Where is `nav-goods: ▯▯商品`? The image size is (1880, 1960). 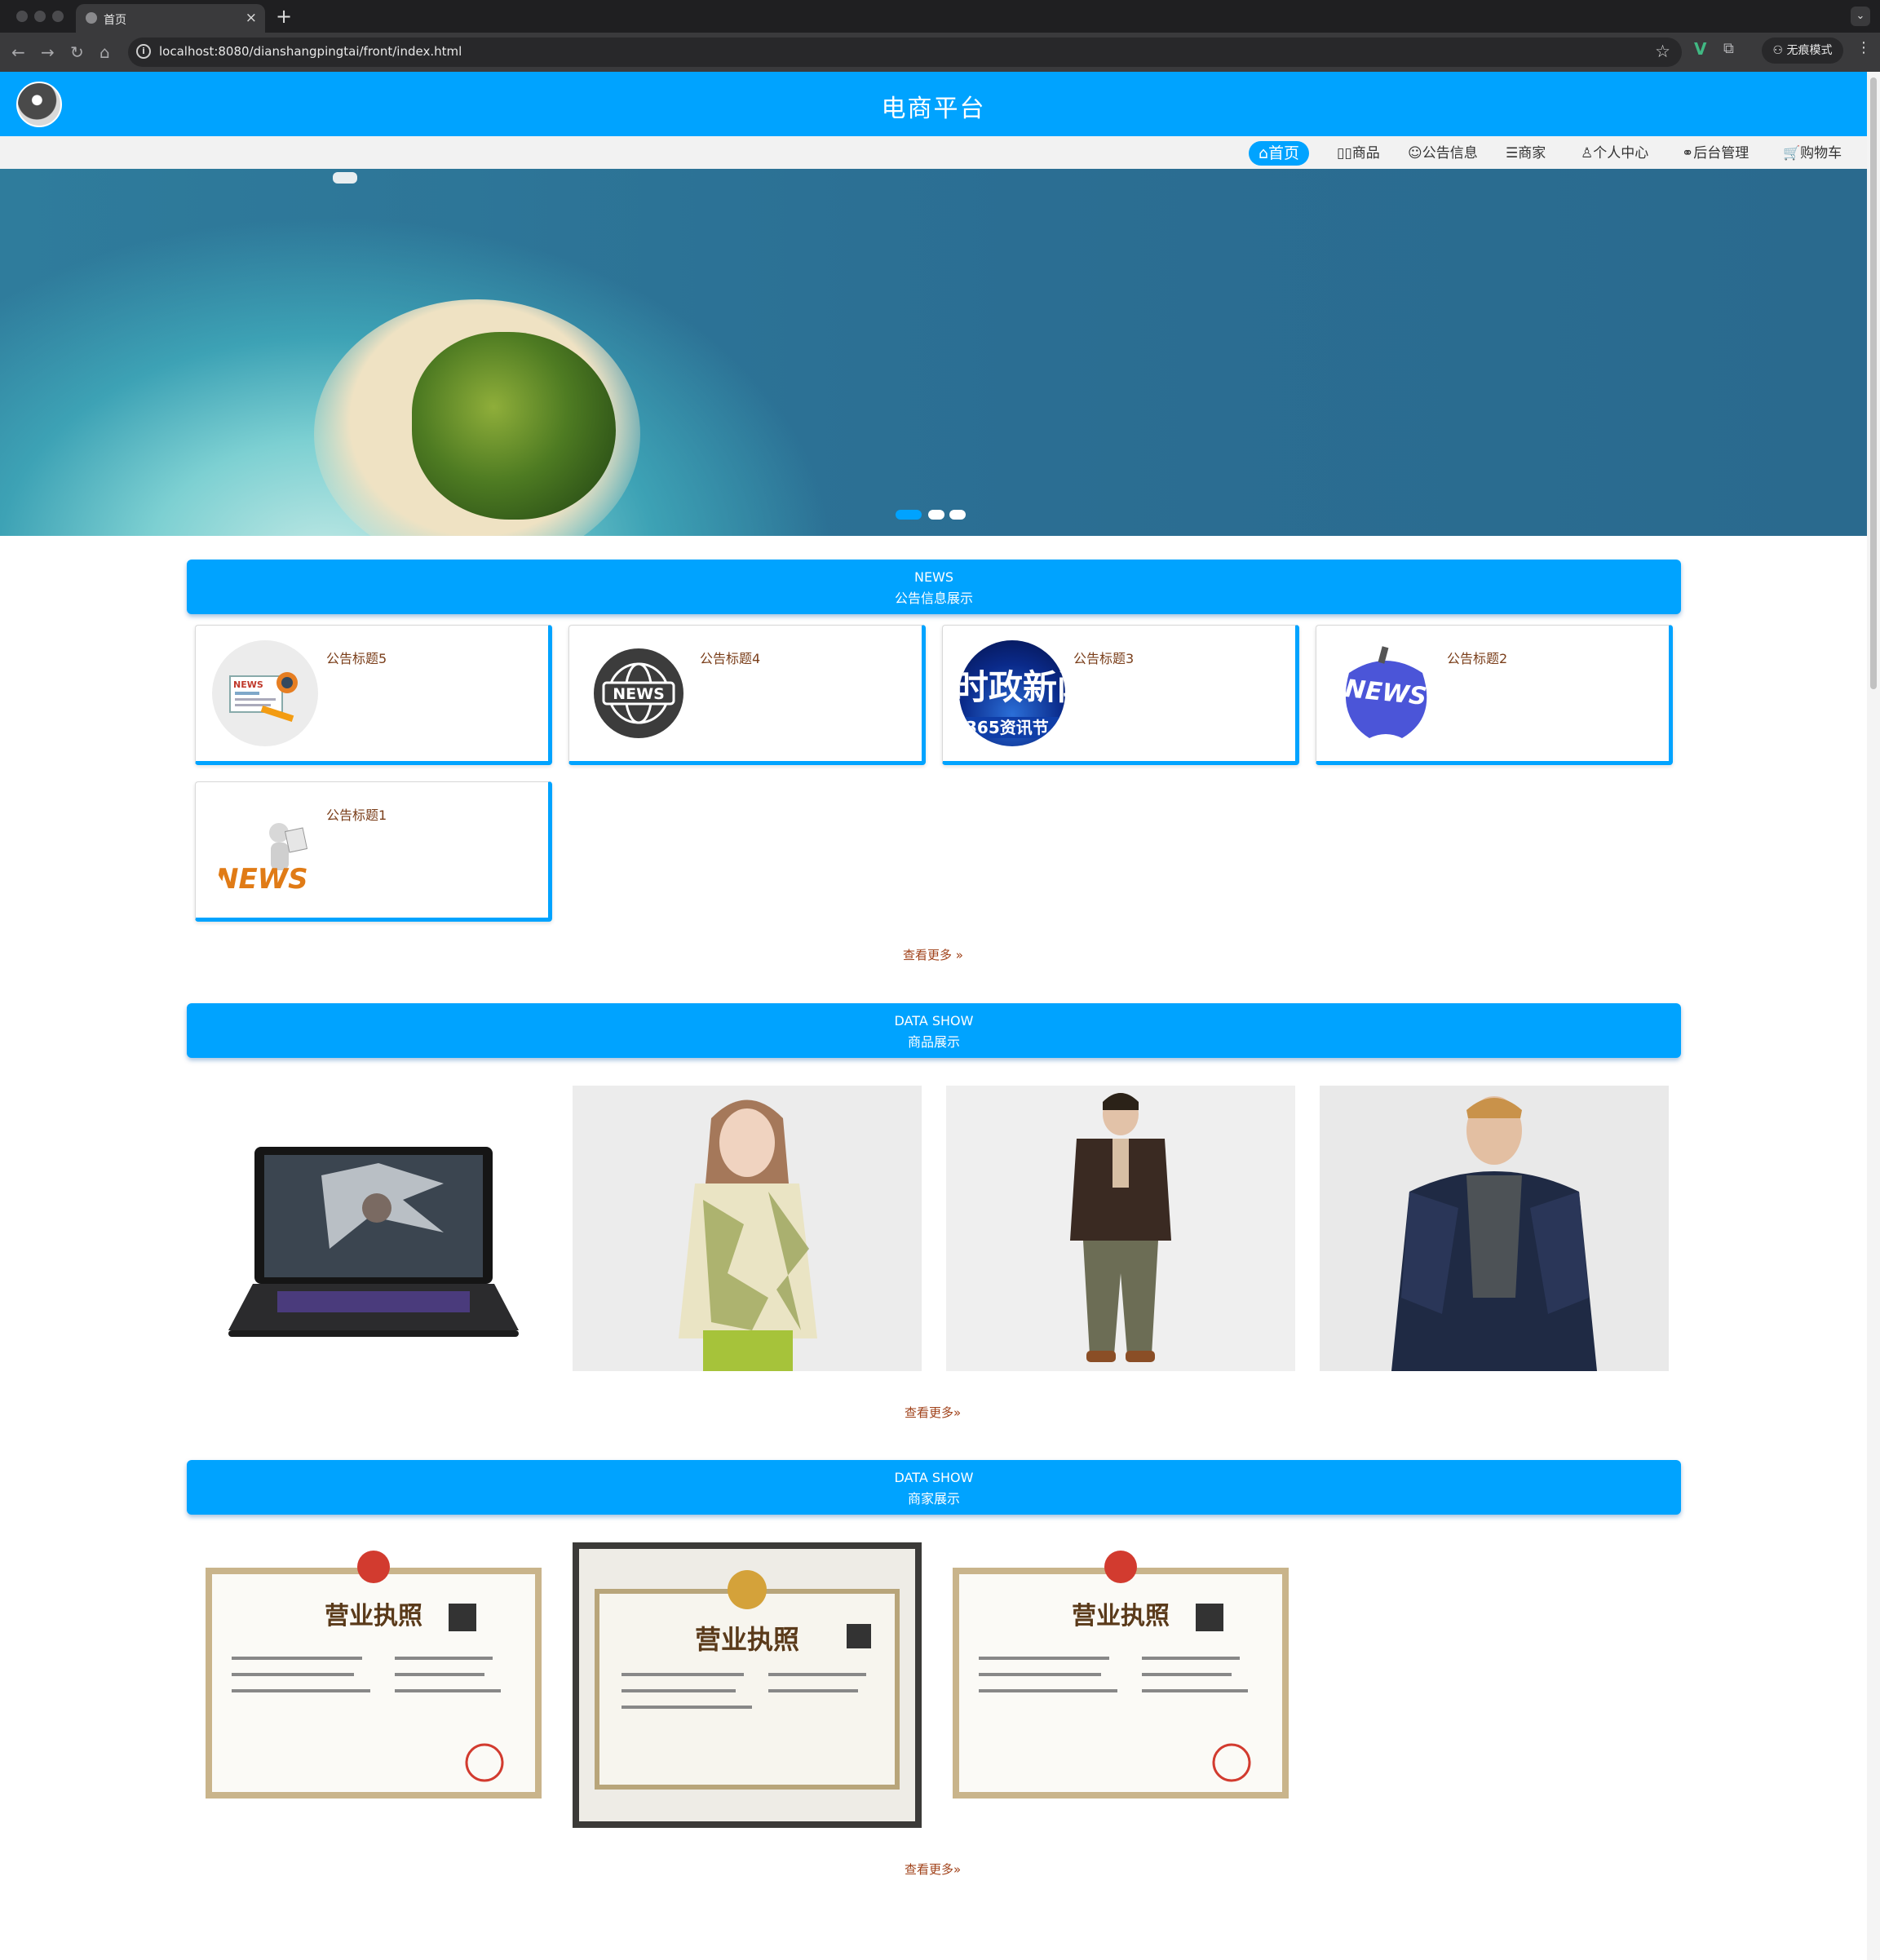
nav-goods: ▯▯商品 is located at coordinates (1358, 153).